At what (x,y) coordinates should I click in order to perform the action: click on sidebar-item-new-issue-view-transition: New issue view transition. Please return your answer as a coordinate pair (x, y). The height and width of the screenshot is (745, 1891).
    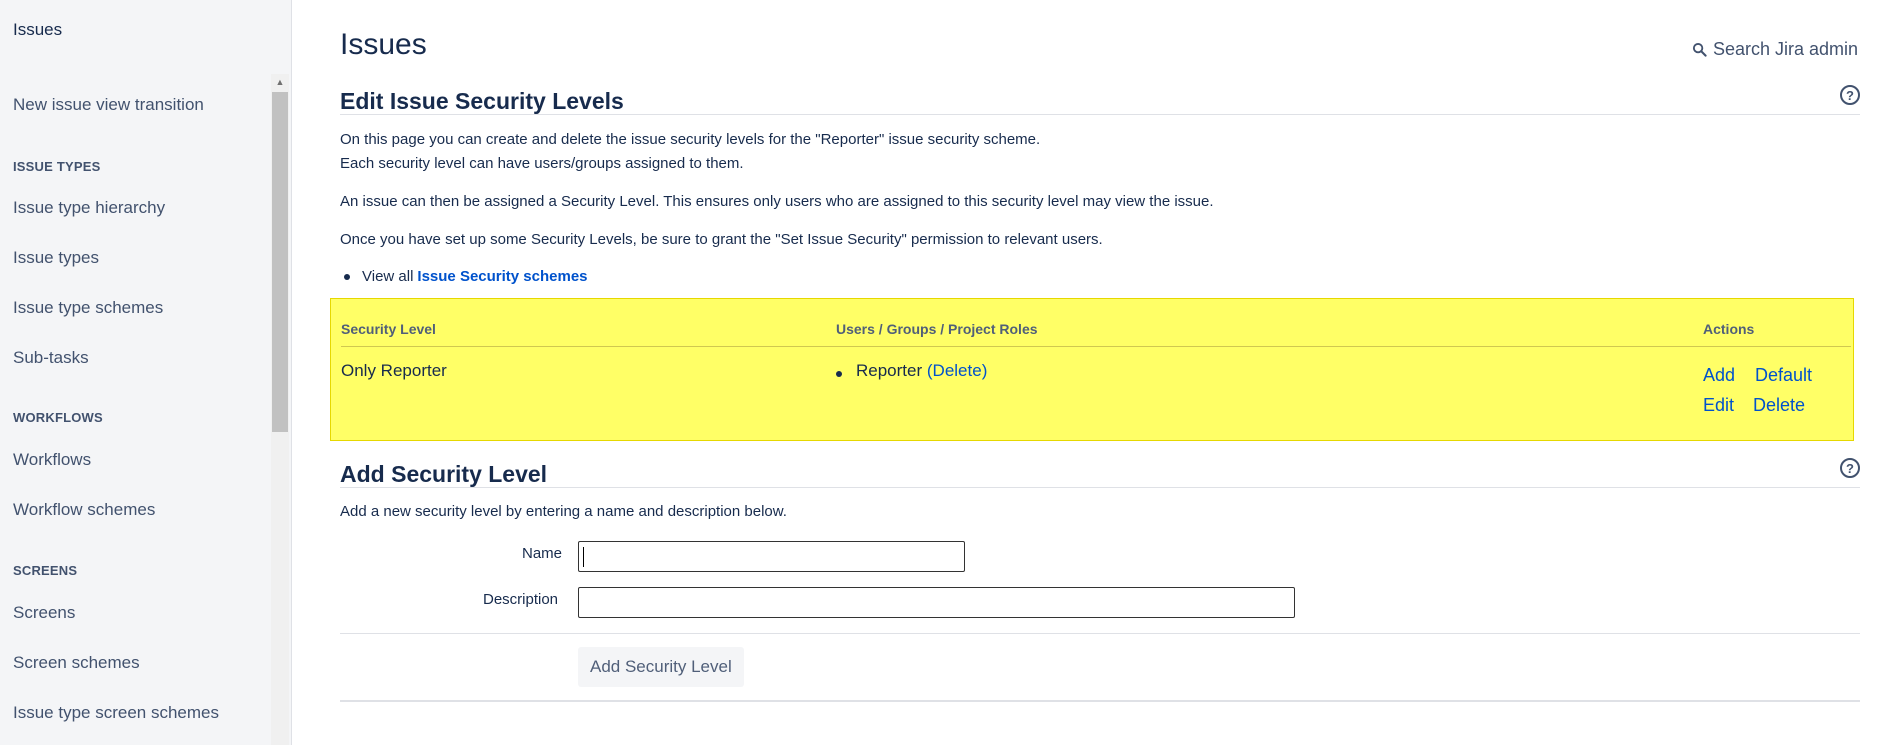
    Looking at the image, I should click on (108, 105).